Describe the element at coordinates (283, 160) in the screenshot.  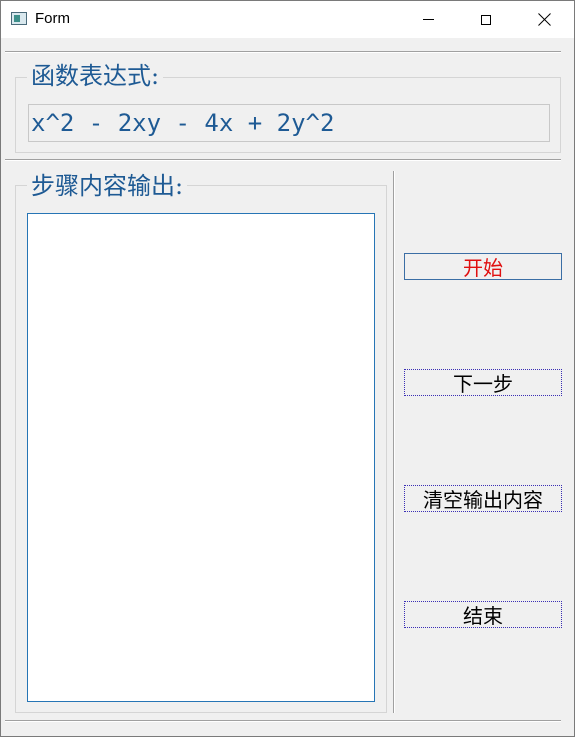
I see `middle-separator` at that location.